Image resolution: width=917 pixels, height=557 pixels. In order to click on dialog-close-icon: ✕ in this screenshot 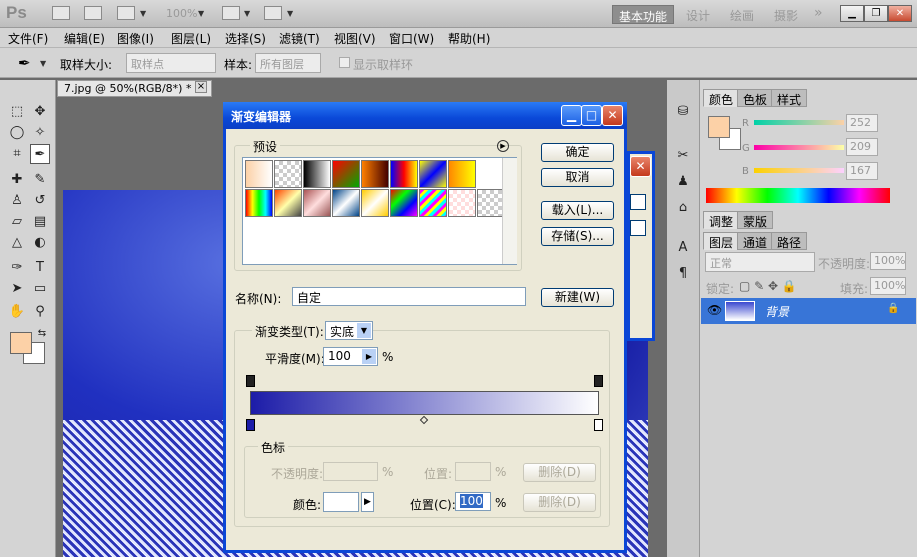, I will do `click(612, 115)`.